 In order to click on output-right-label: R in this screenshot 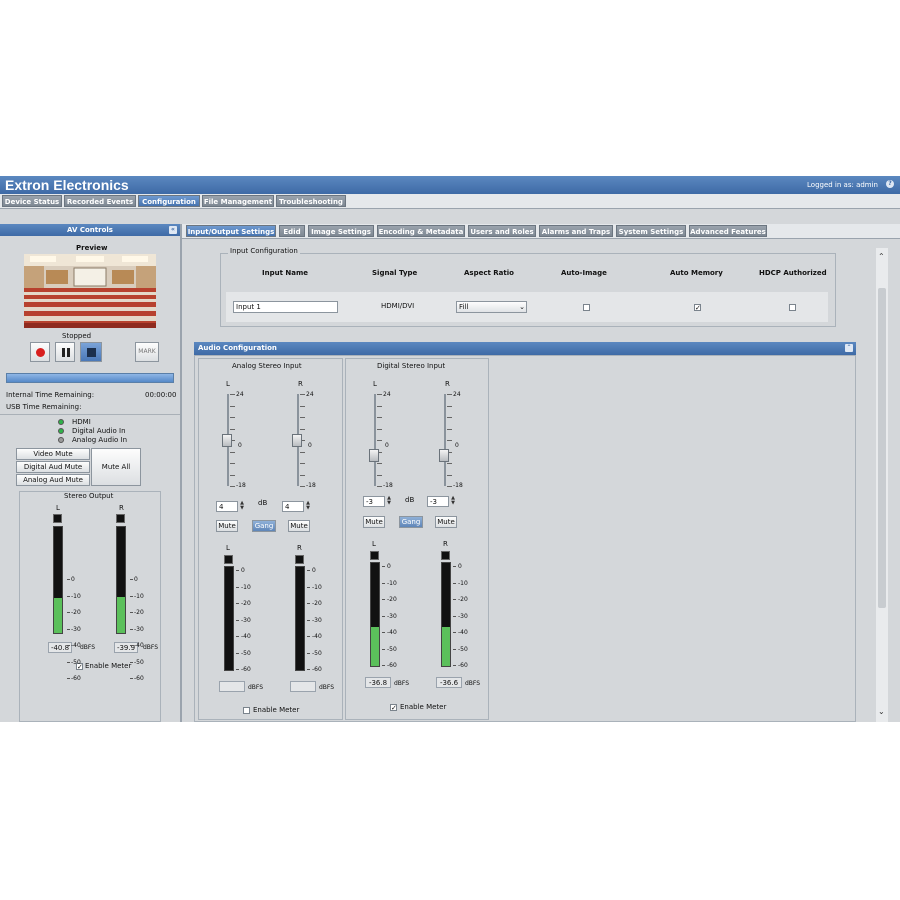, I will do `click(121, 508)`.